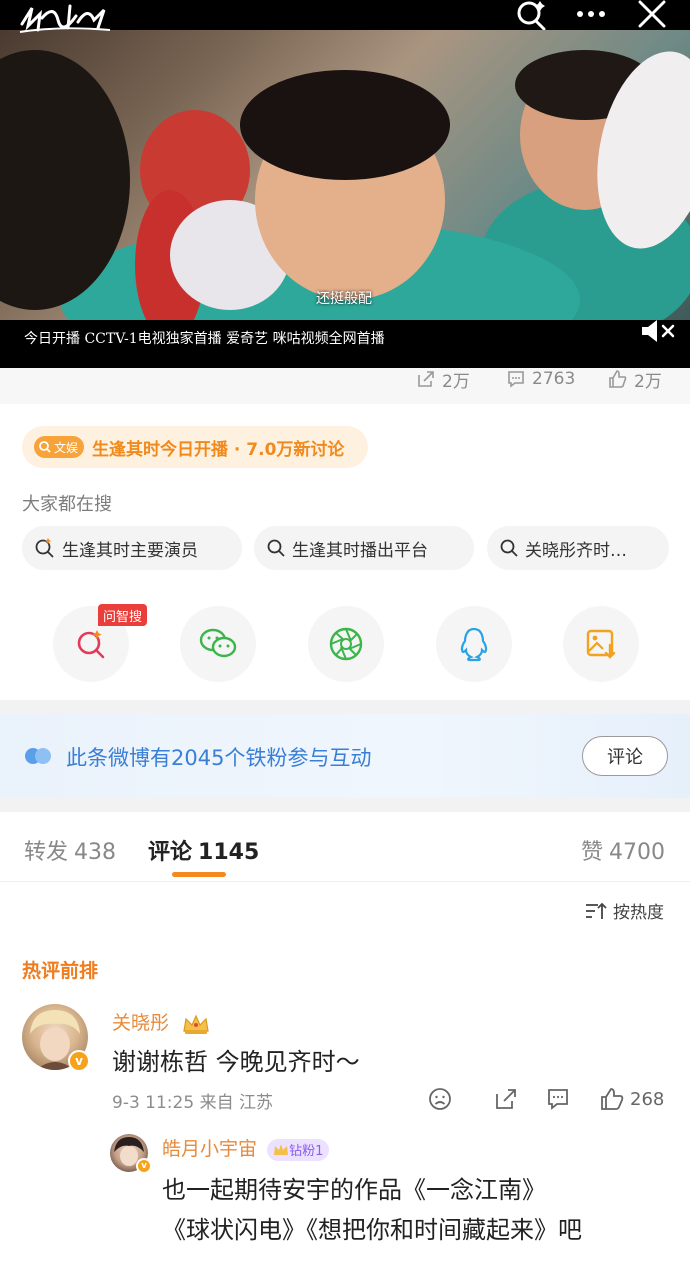 The height and width of the screenshot is (1273, 690). I want to click on tab-label: 评论, so click(170, 852).